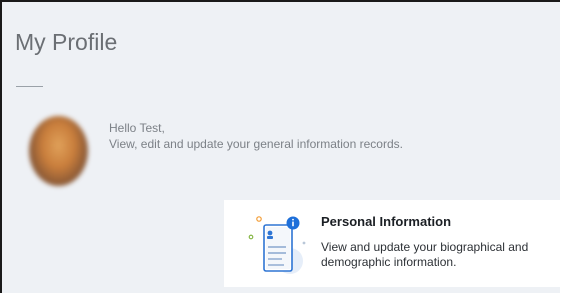  Describe the element at coordinates (29, 86) in the screenshot. I see `title-divider` at that location.